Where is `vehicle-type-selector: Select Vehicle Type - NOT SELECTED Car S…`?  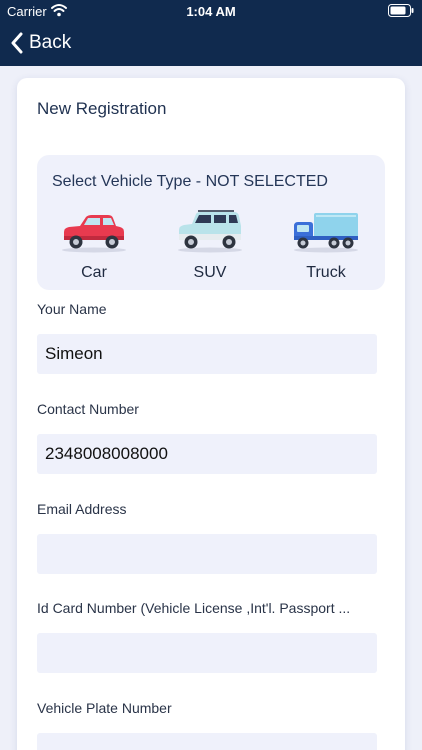 vehicle-type-selector: Select Vehicle Type - NOT SELECTED Car S… is located at coordinates (211, 222).